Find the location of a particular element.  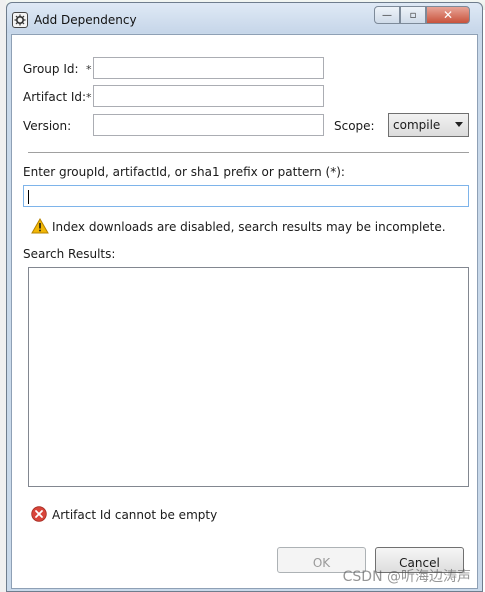

minimize-icon: — is located at coordinates (387, 15).